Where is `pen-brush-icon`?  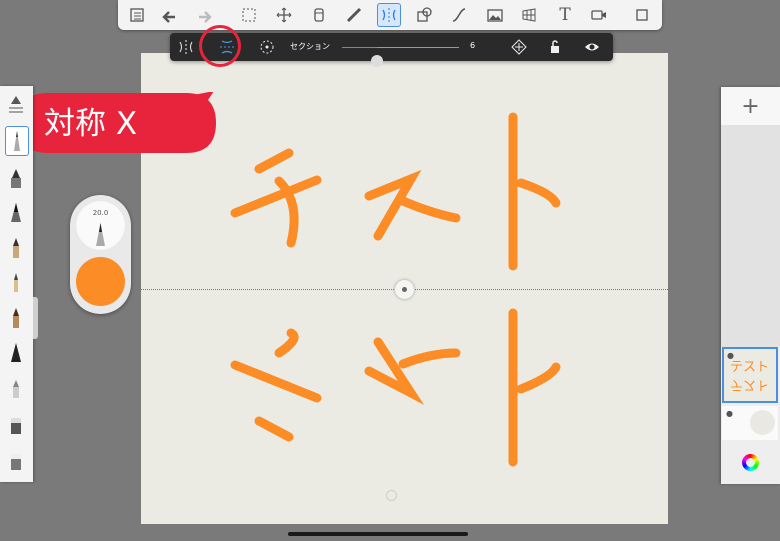 pen-brush-icon is located at coordinates (16, 212).